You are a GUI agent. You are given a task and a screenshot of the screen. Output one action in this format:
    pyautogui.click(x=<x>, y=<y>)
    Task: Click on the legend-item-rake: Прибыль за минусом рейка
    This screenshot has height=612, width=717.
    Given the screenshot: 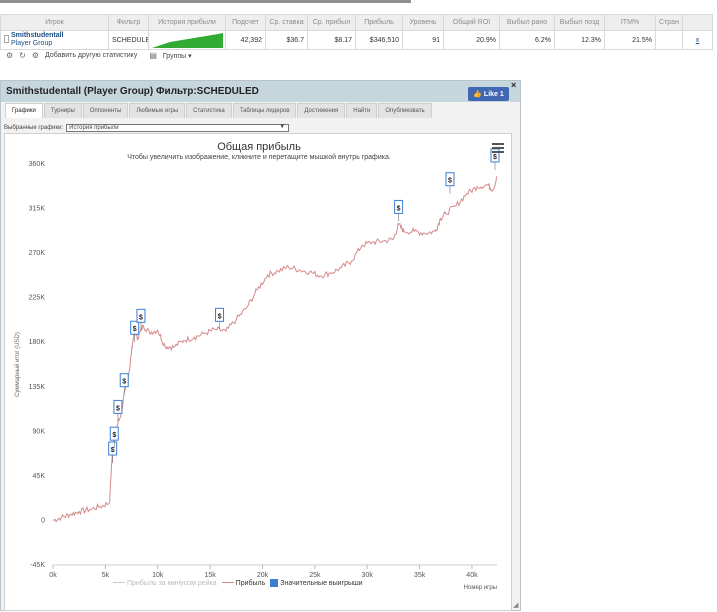 What is the action you would take?
    pyautogui.click(x=165, y=583)
    